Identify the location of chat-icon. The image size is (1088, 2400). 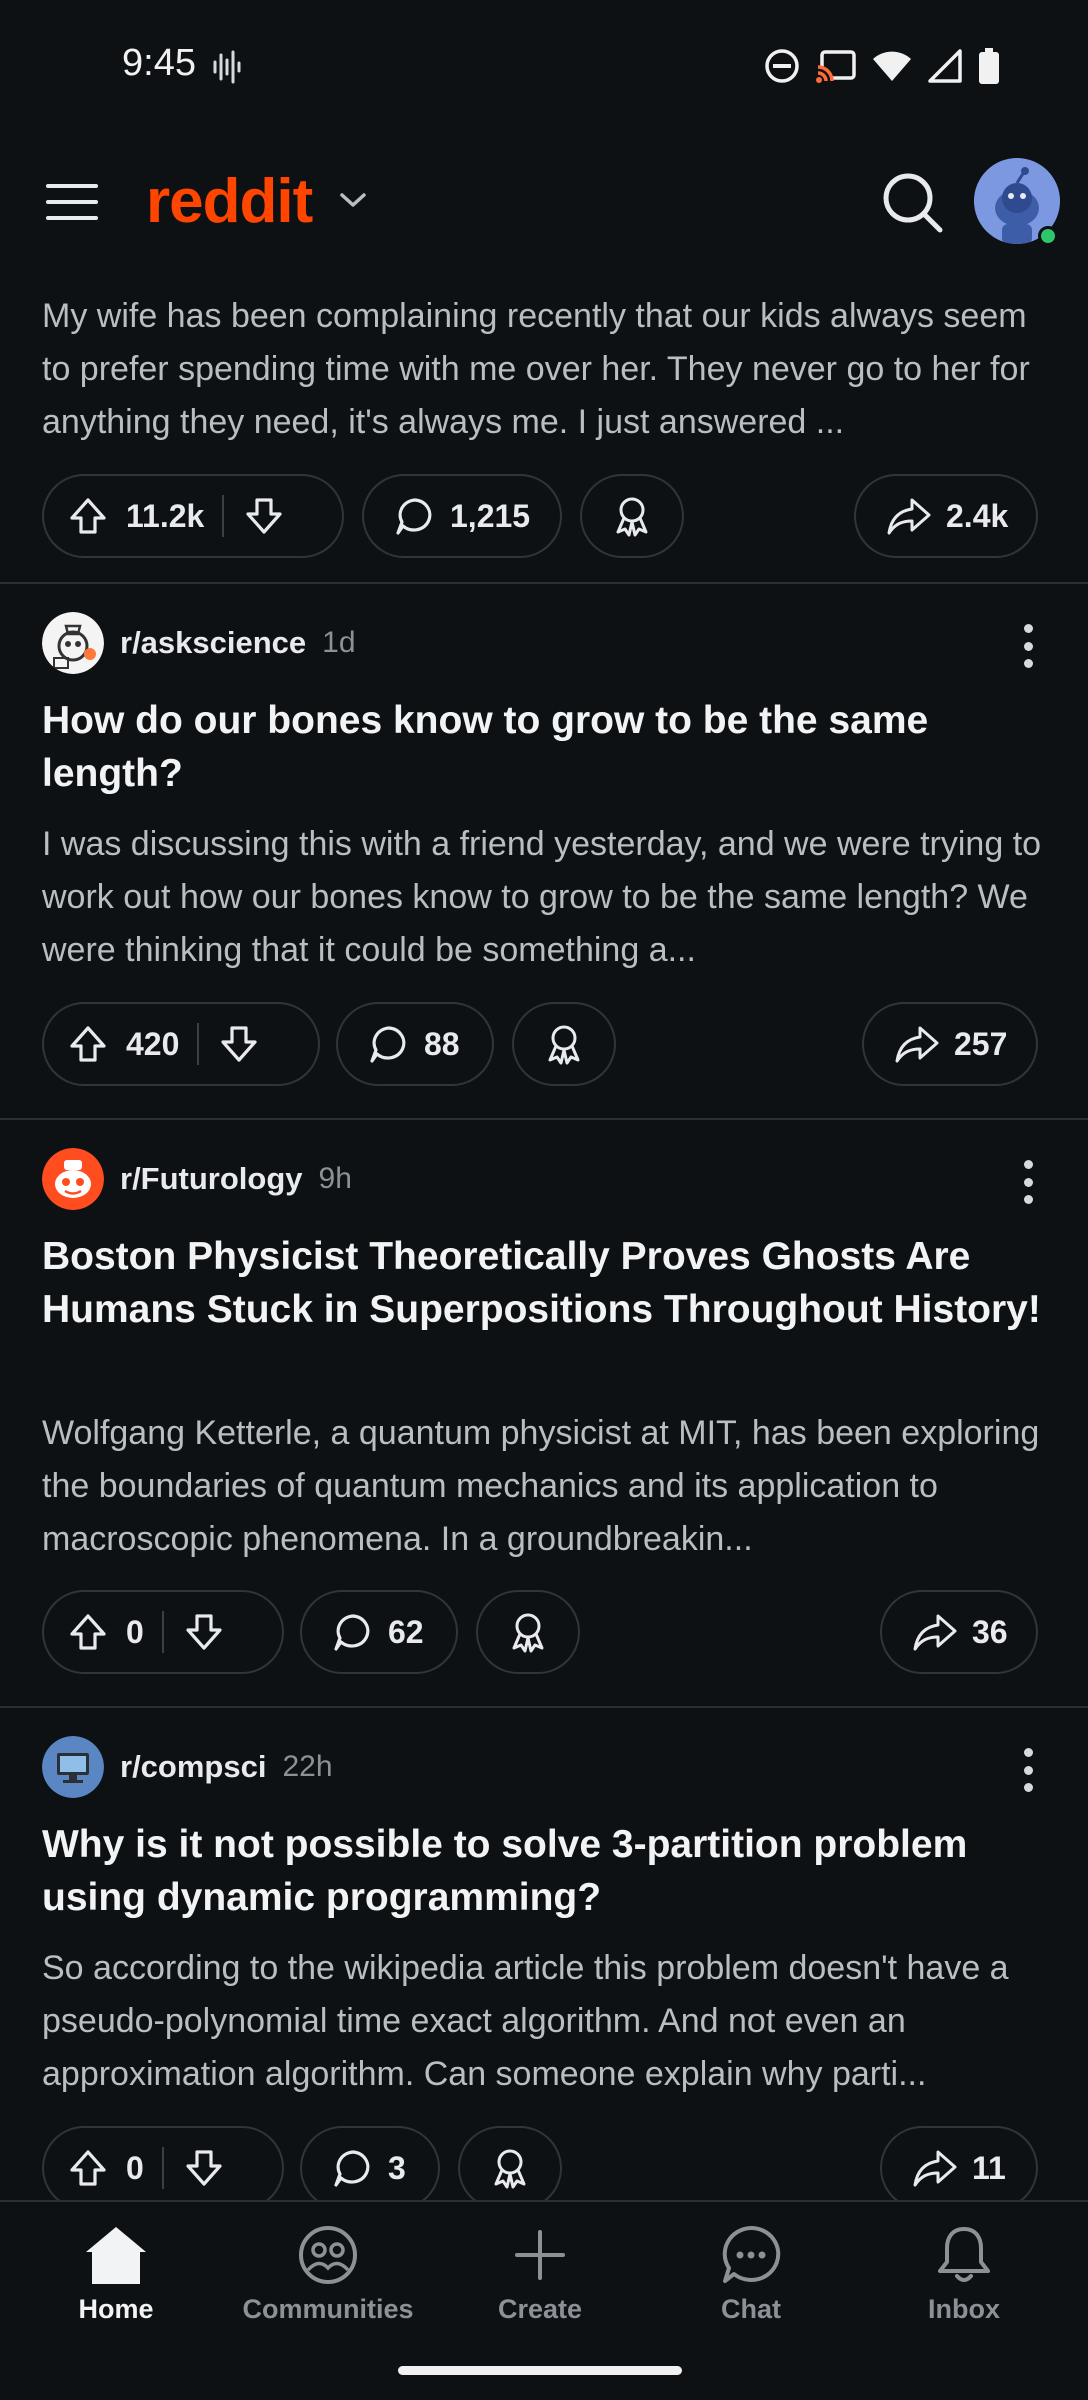
(751, 2254).